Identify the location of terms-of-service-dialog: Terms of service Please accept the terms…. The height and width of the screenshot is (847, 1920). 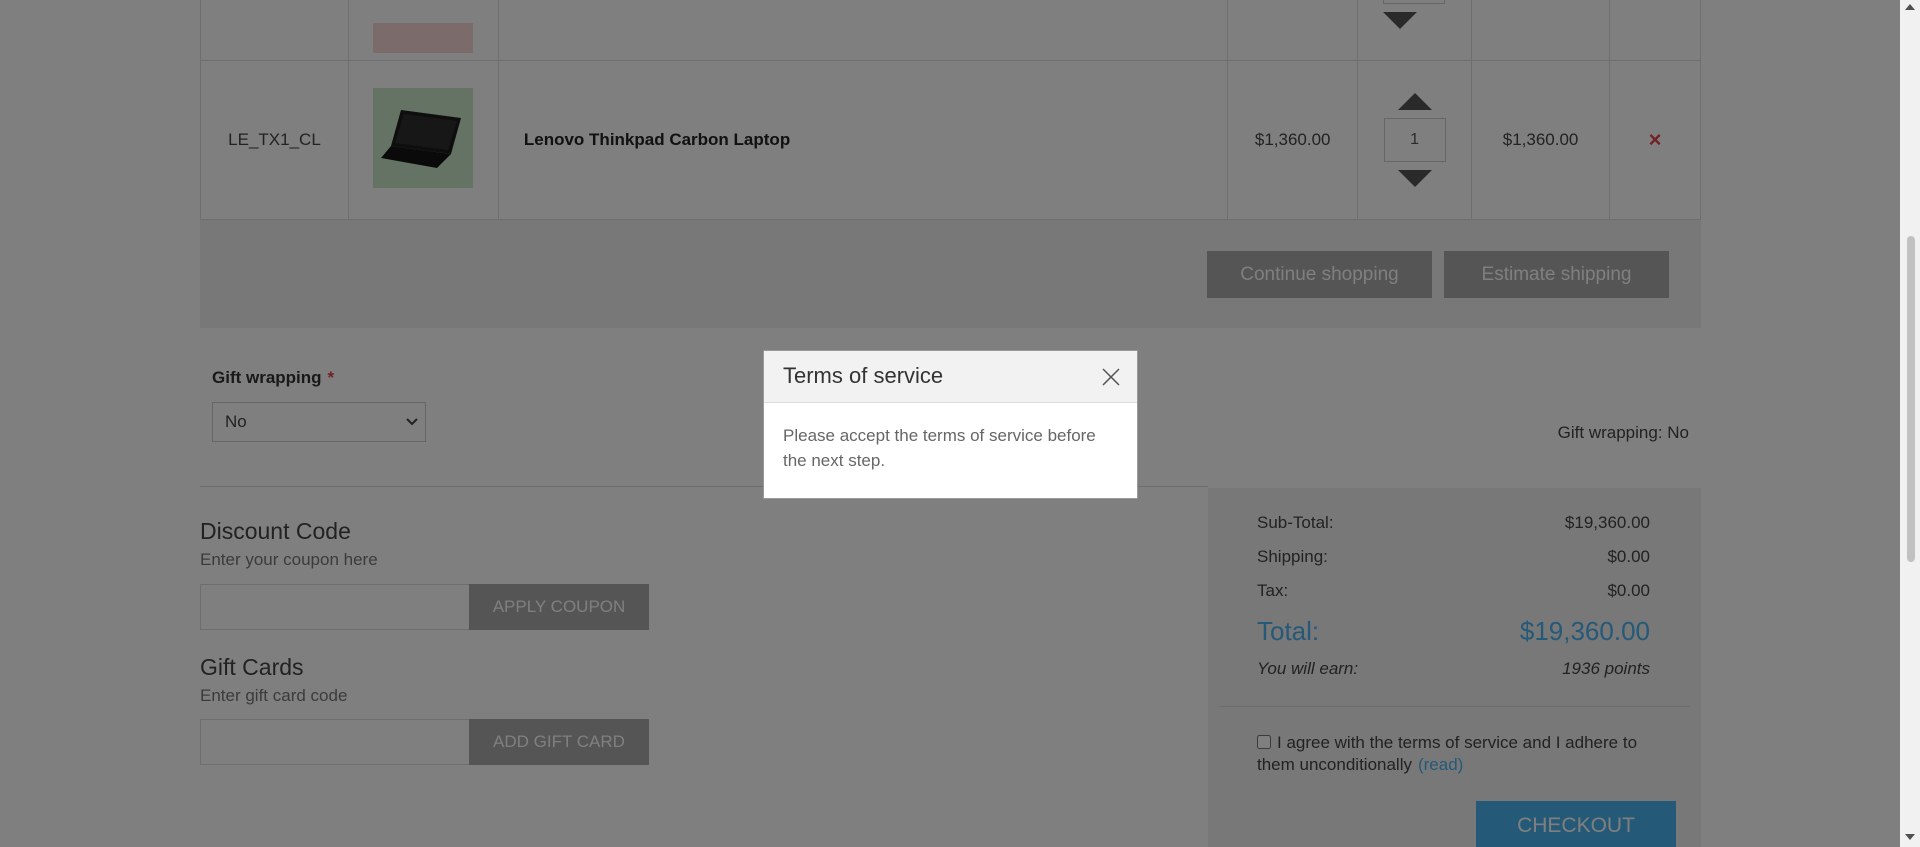
(950, 424).